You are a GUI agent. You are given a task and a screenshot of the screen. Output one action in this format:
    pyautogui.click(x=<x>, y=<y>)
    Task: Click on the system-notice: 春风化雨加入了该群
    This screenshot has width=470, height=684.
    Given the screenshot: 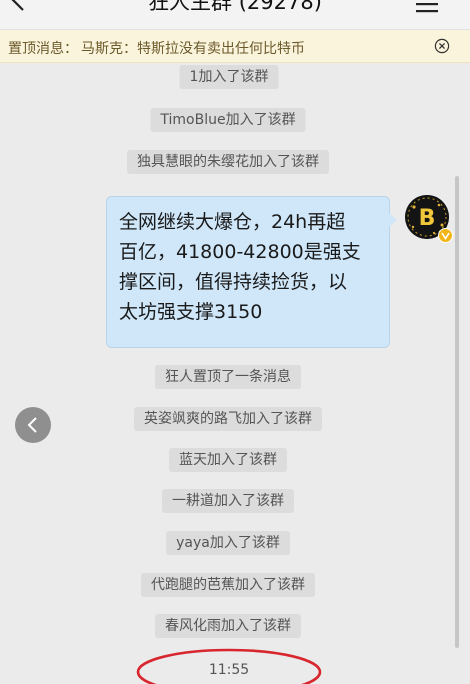 What is the action you would take?
    pyautogui.click(x=228, y=626)
    